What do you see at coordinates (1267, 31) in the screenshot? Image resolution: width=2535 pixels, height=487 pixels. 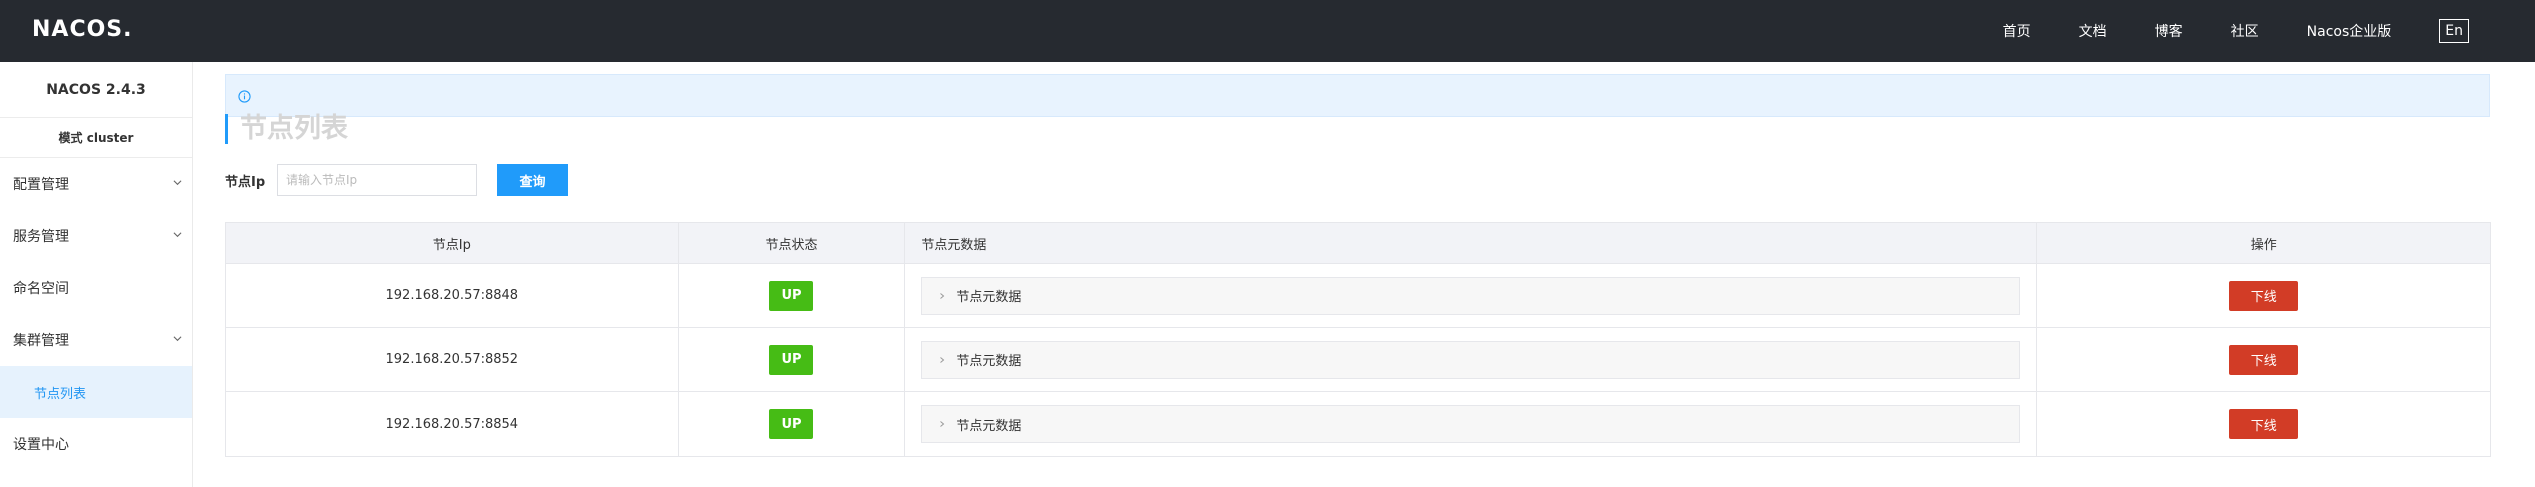 I see `top-header: NACOS. 首页 文档 博客 社区 Nacos企业版 En` at bounding box center [1267, 31].